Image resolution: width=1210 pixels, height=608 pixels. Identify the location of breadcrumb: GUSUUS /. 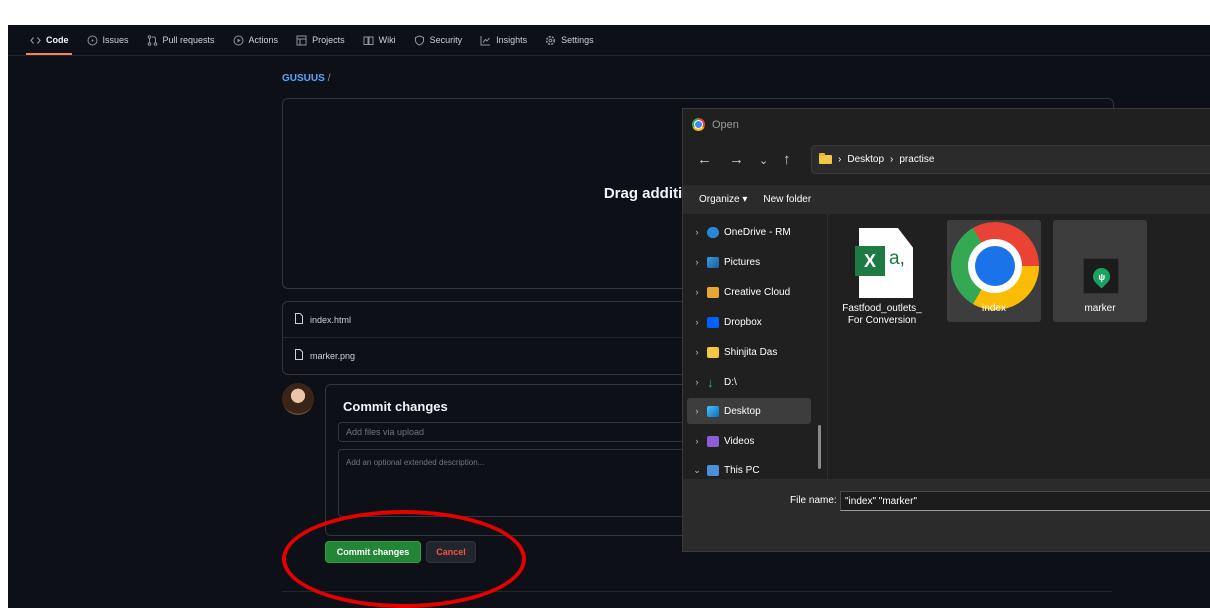
(306, 78).